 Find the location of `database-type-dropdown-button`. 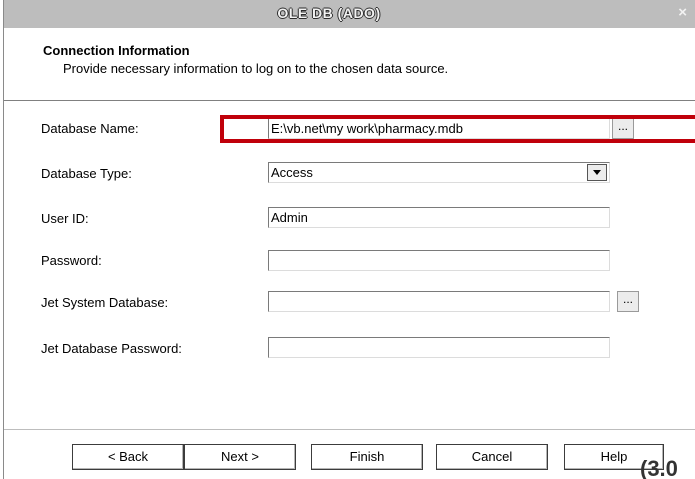

database-type-dropdown-button is located at coordinates (597, 172).